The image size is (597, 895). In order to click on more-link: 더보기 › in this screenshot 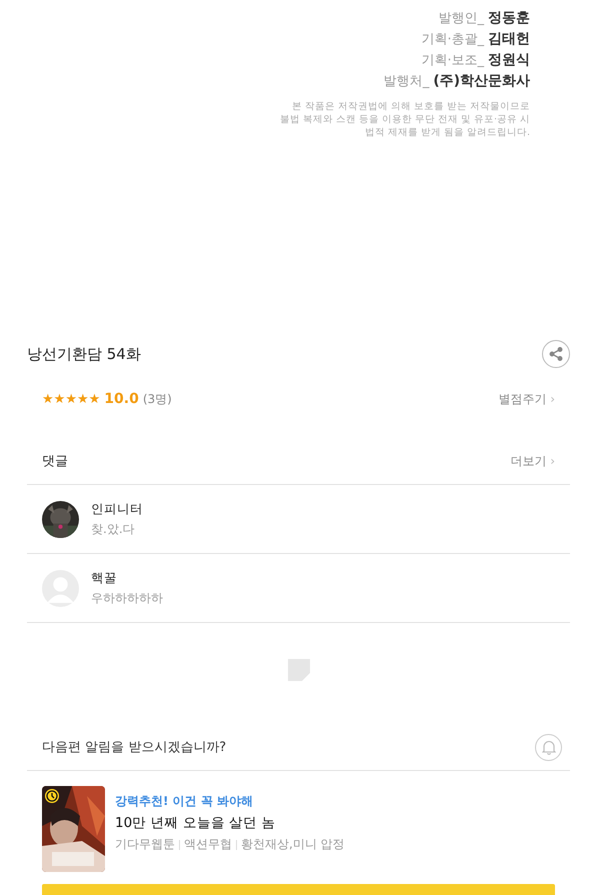, I will do `click(532, 461)`.